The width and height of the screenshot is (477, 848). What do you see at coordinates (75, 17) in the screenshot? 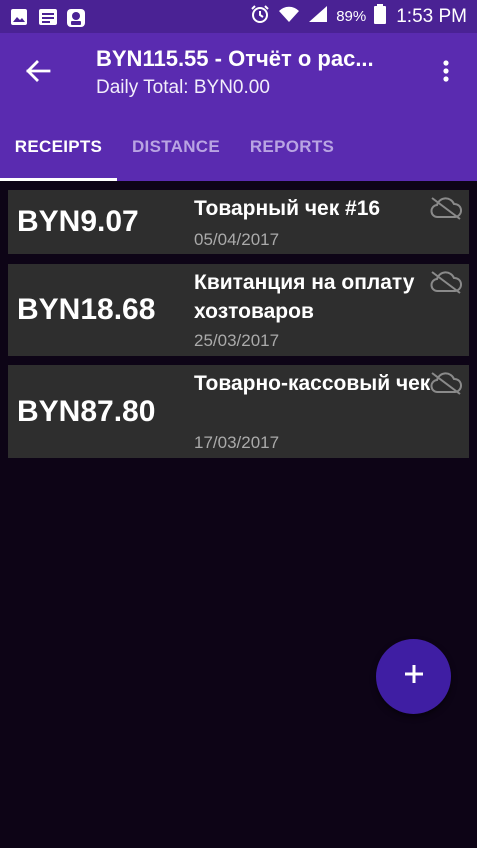
I see `robot-icon` at bounding box center [75, 17].